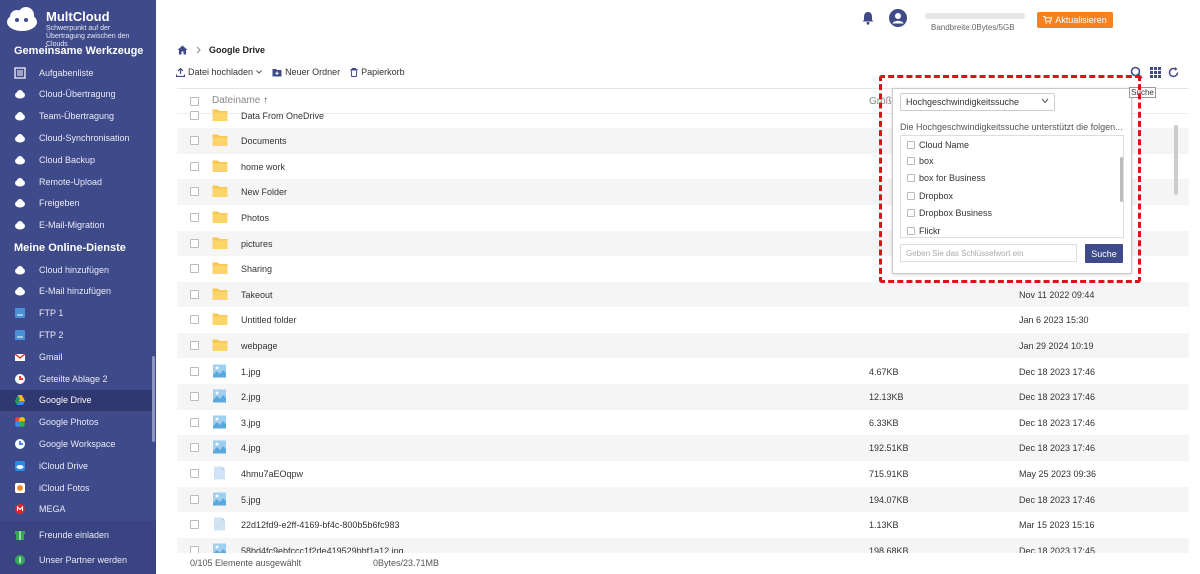 The width and height of the screenshot is (1200, 574). What do you see at coordinates (76, 487) in the screenshot?
I see `sidebar-item: iCloud Fotos` at bounding box center [76, 487].